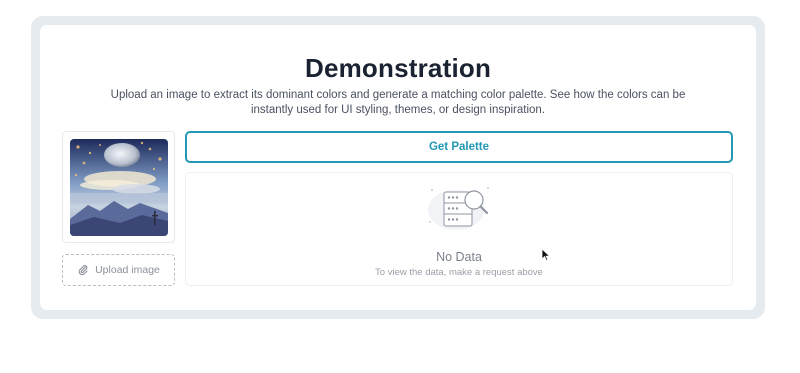 The height and width of the screenshot is (373, 800). What do you see at coordinates (459, 272) in the screenshot?
I see `no-data-hint: To view the data, make a request above` at bounding box center [459, 272].